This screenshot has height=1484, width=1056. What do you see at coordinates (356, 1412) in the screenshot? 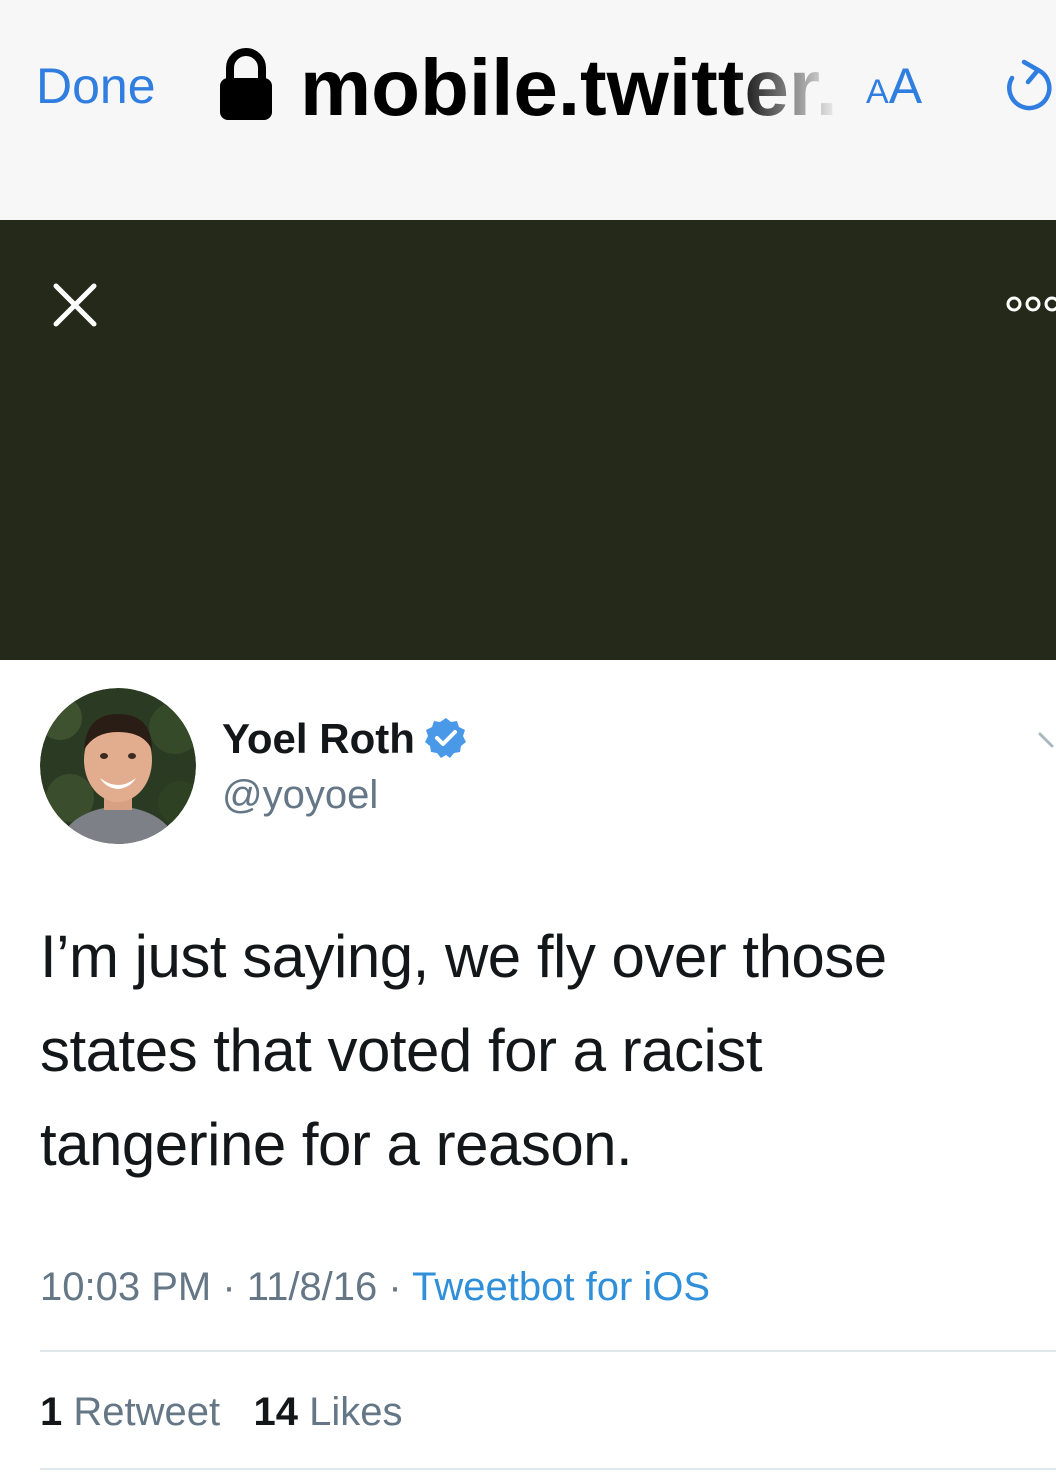
I see `like-label: Likes` at bounding box center [356, 1412].